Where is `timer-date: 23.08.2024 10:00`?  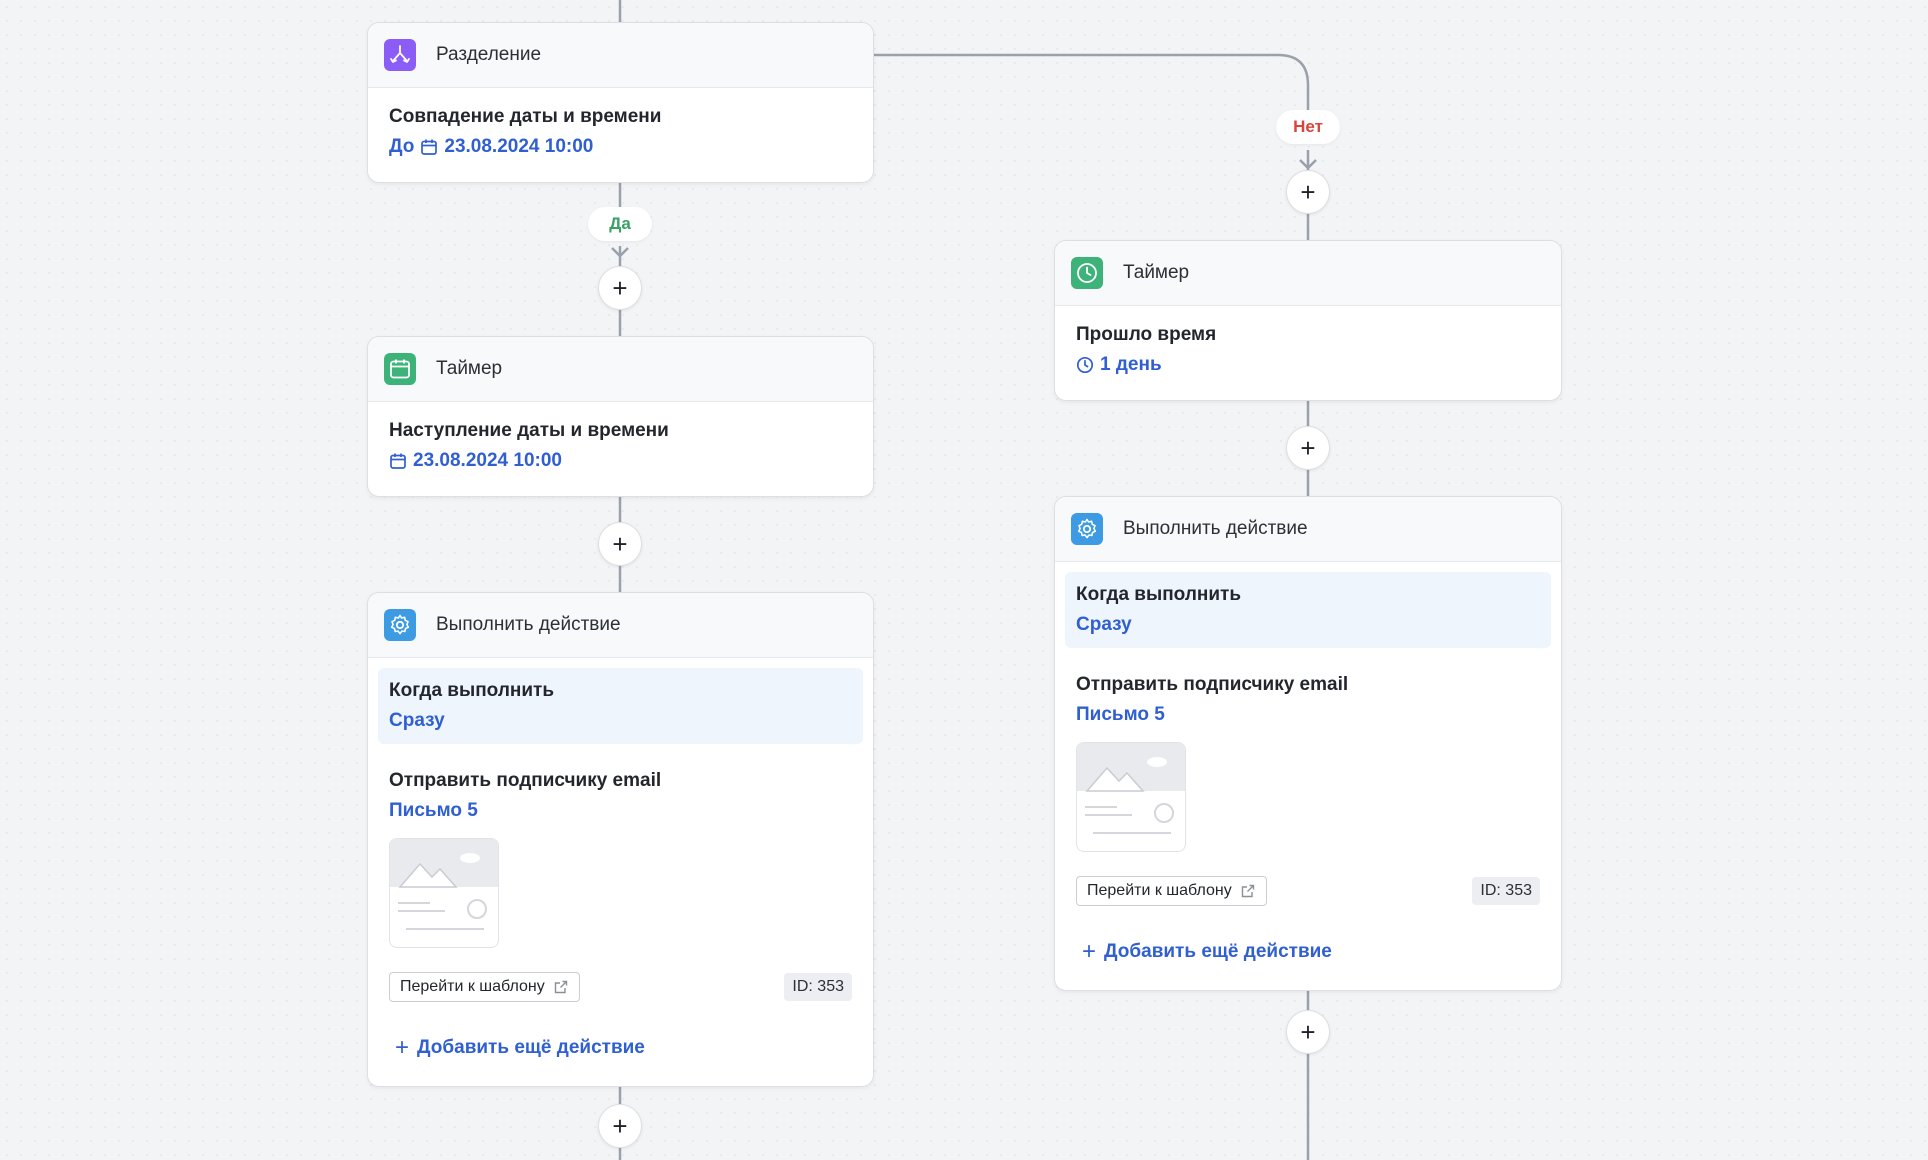 timer-date: 23.08.2024 10:00 is located at coordinates (487, 460).